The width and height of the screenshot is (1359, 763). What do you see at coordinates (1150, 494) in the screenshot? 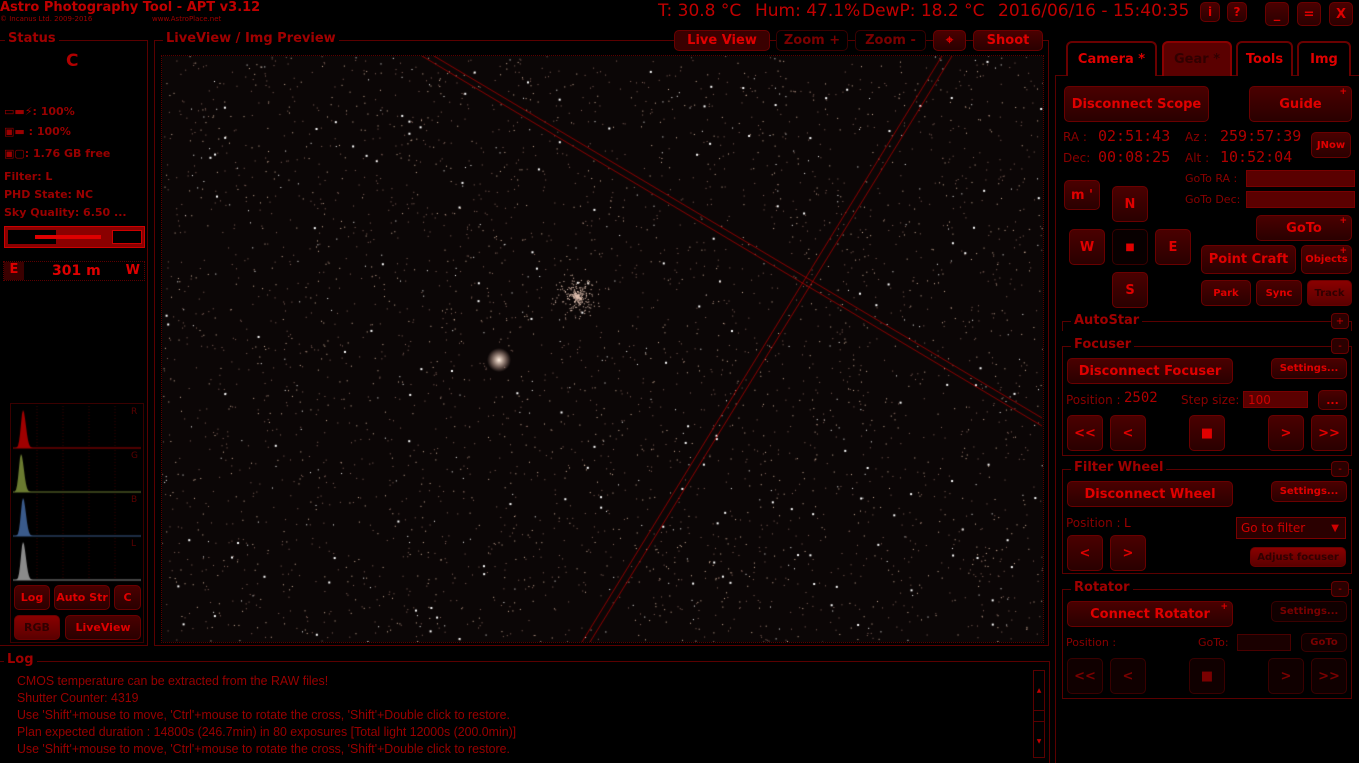
I see `disconnect-wheel-button: Disconnect Wheel` at bounding box center [1150, 494].